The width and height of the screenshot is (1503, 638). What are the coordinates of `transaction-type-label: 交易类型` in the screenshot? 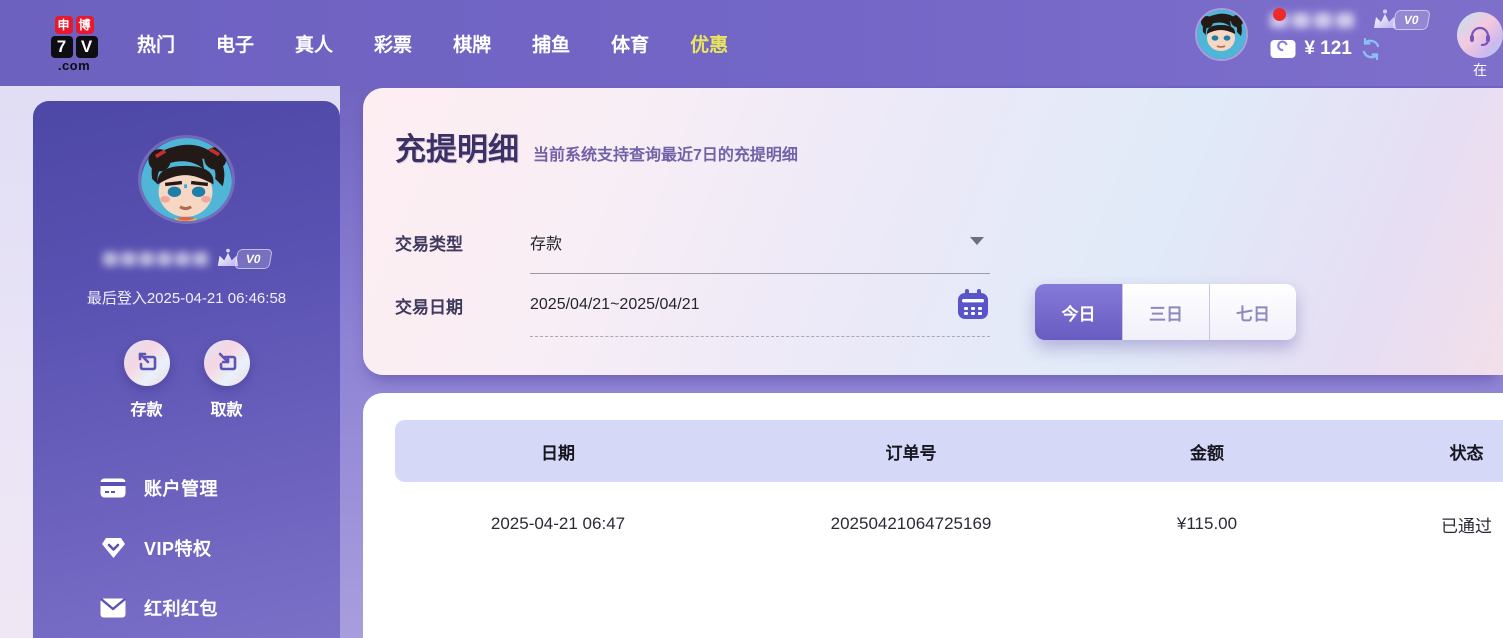 It's located at (429, 244).